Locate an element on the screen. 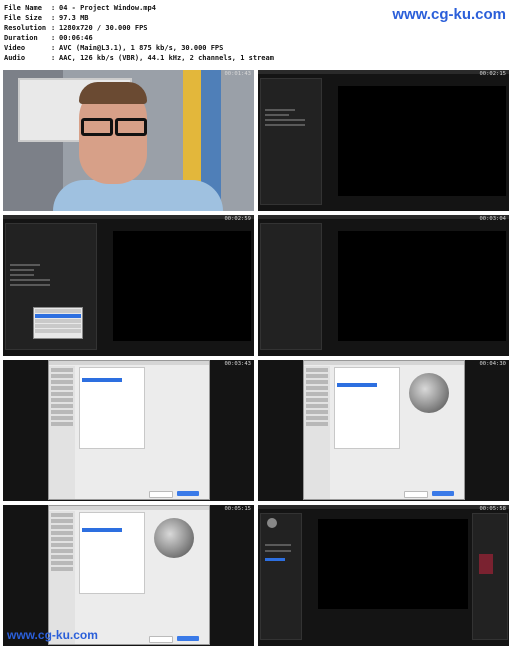 The image size is (512, 647). timestamp: 00:03:43 is located at coordinates (238, 364).